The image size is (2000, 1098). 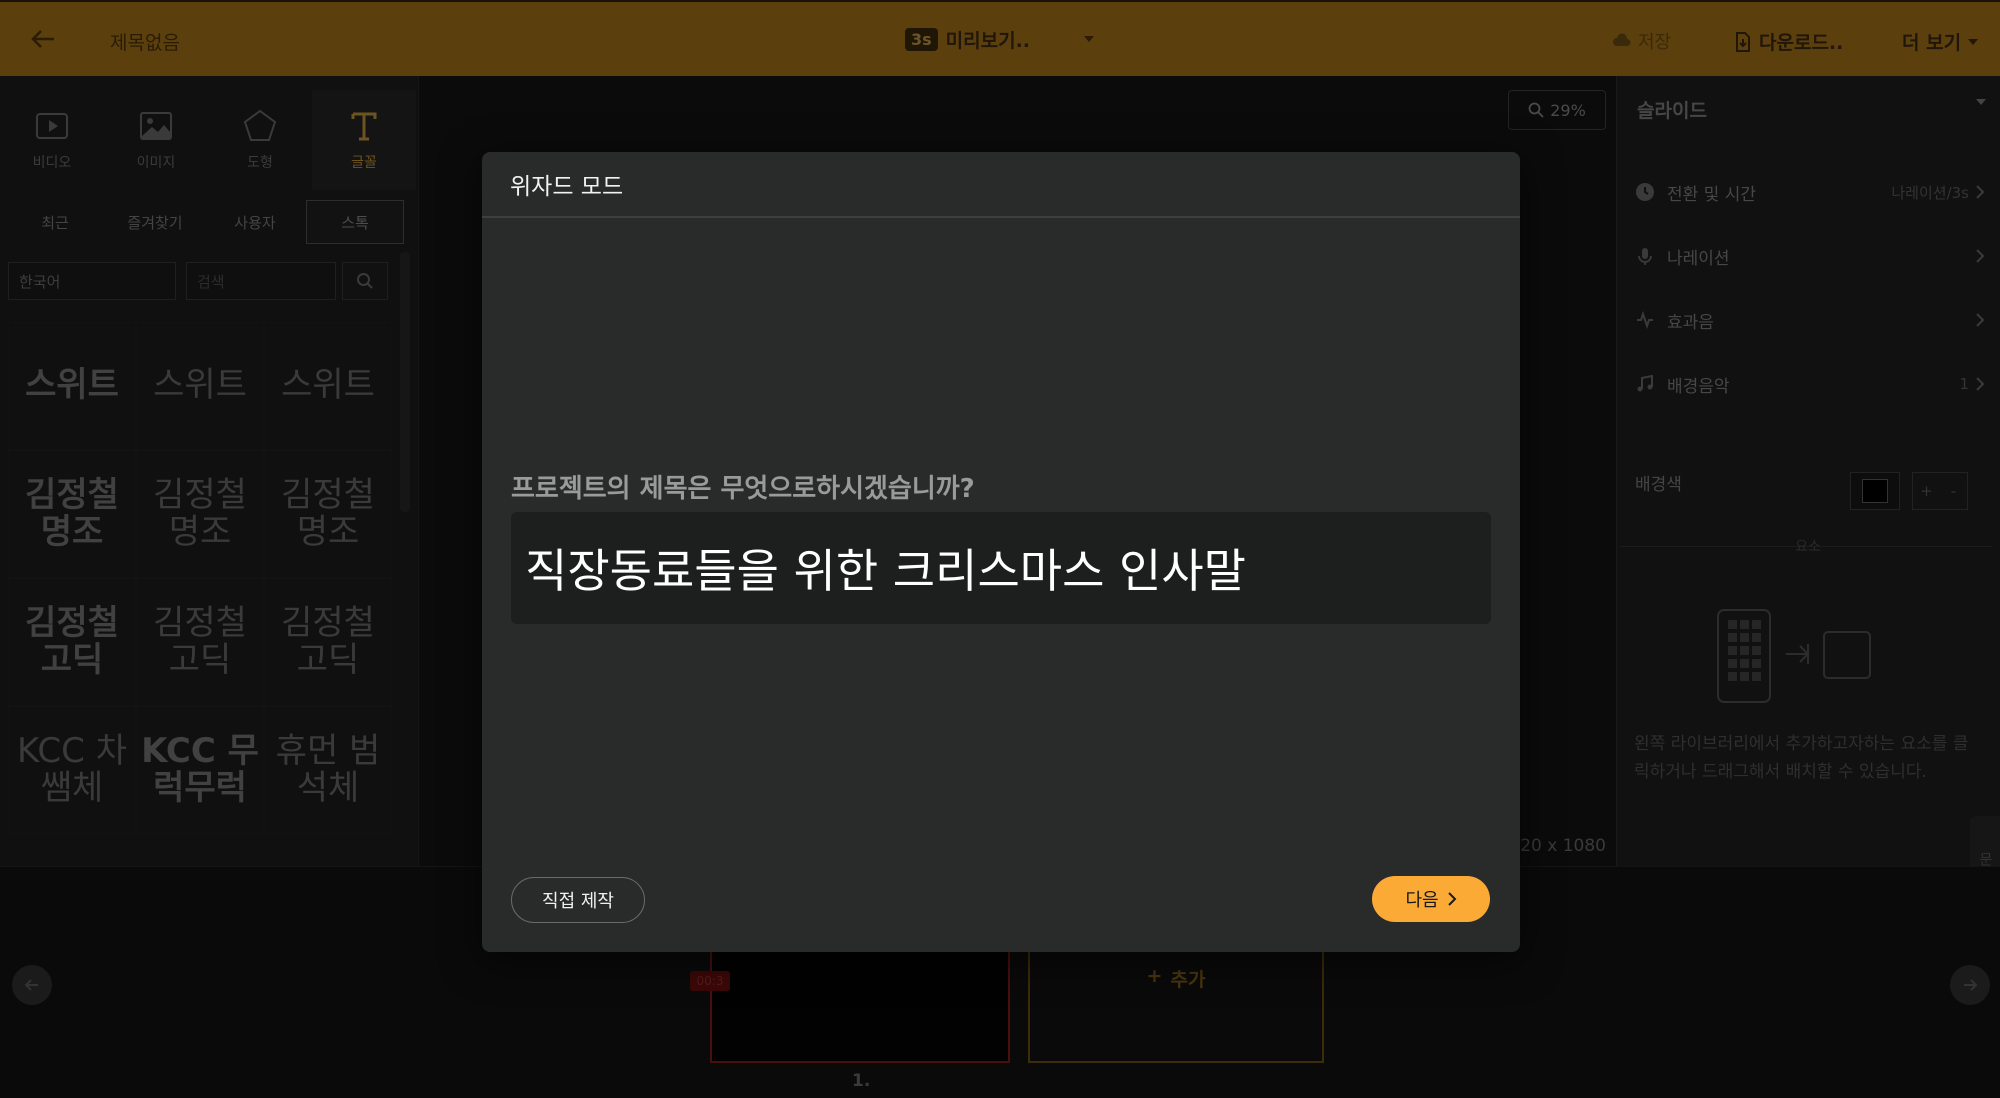 I want to click on image-icon, so click(x=156, y=126).